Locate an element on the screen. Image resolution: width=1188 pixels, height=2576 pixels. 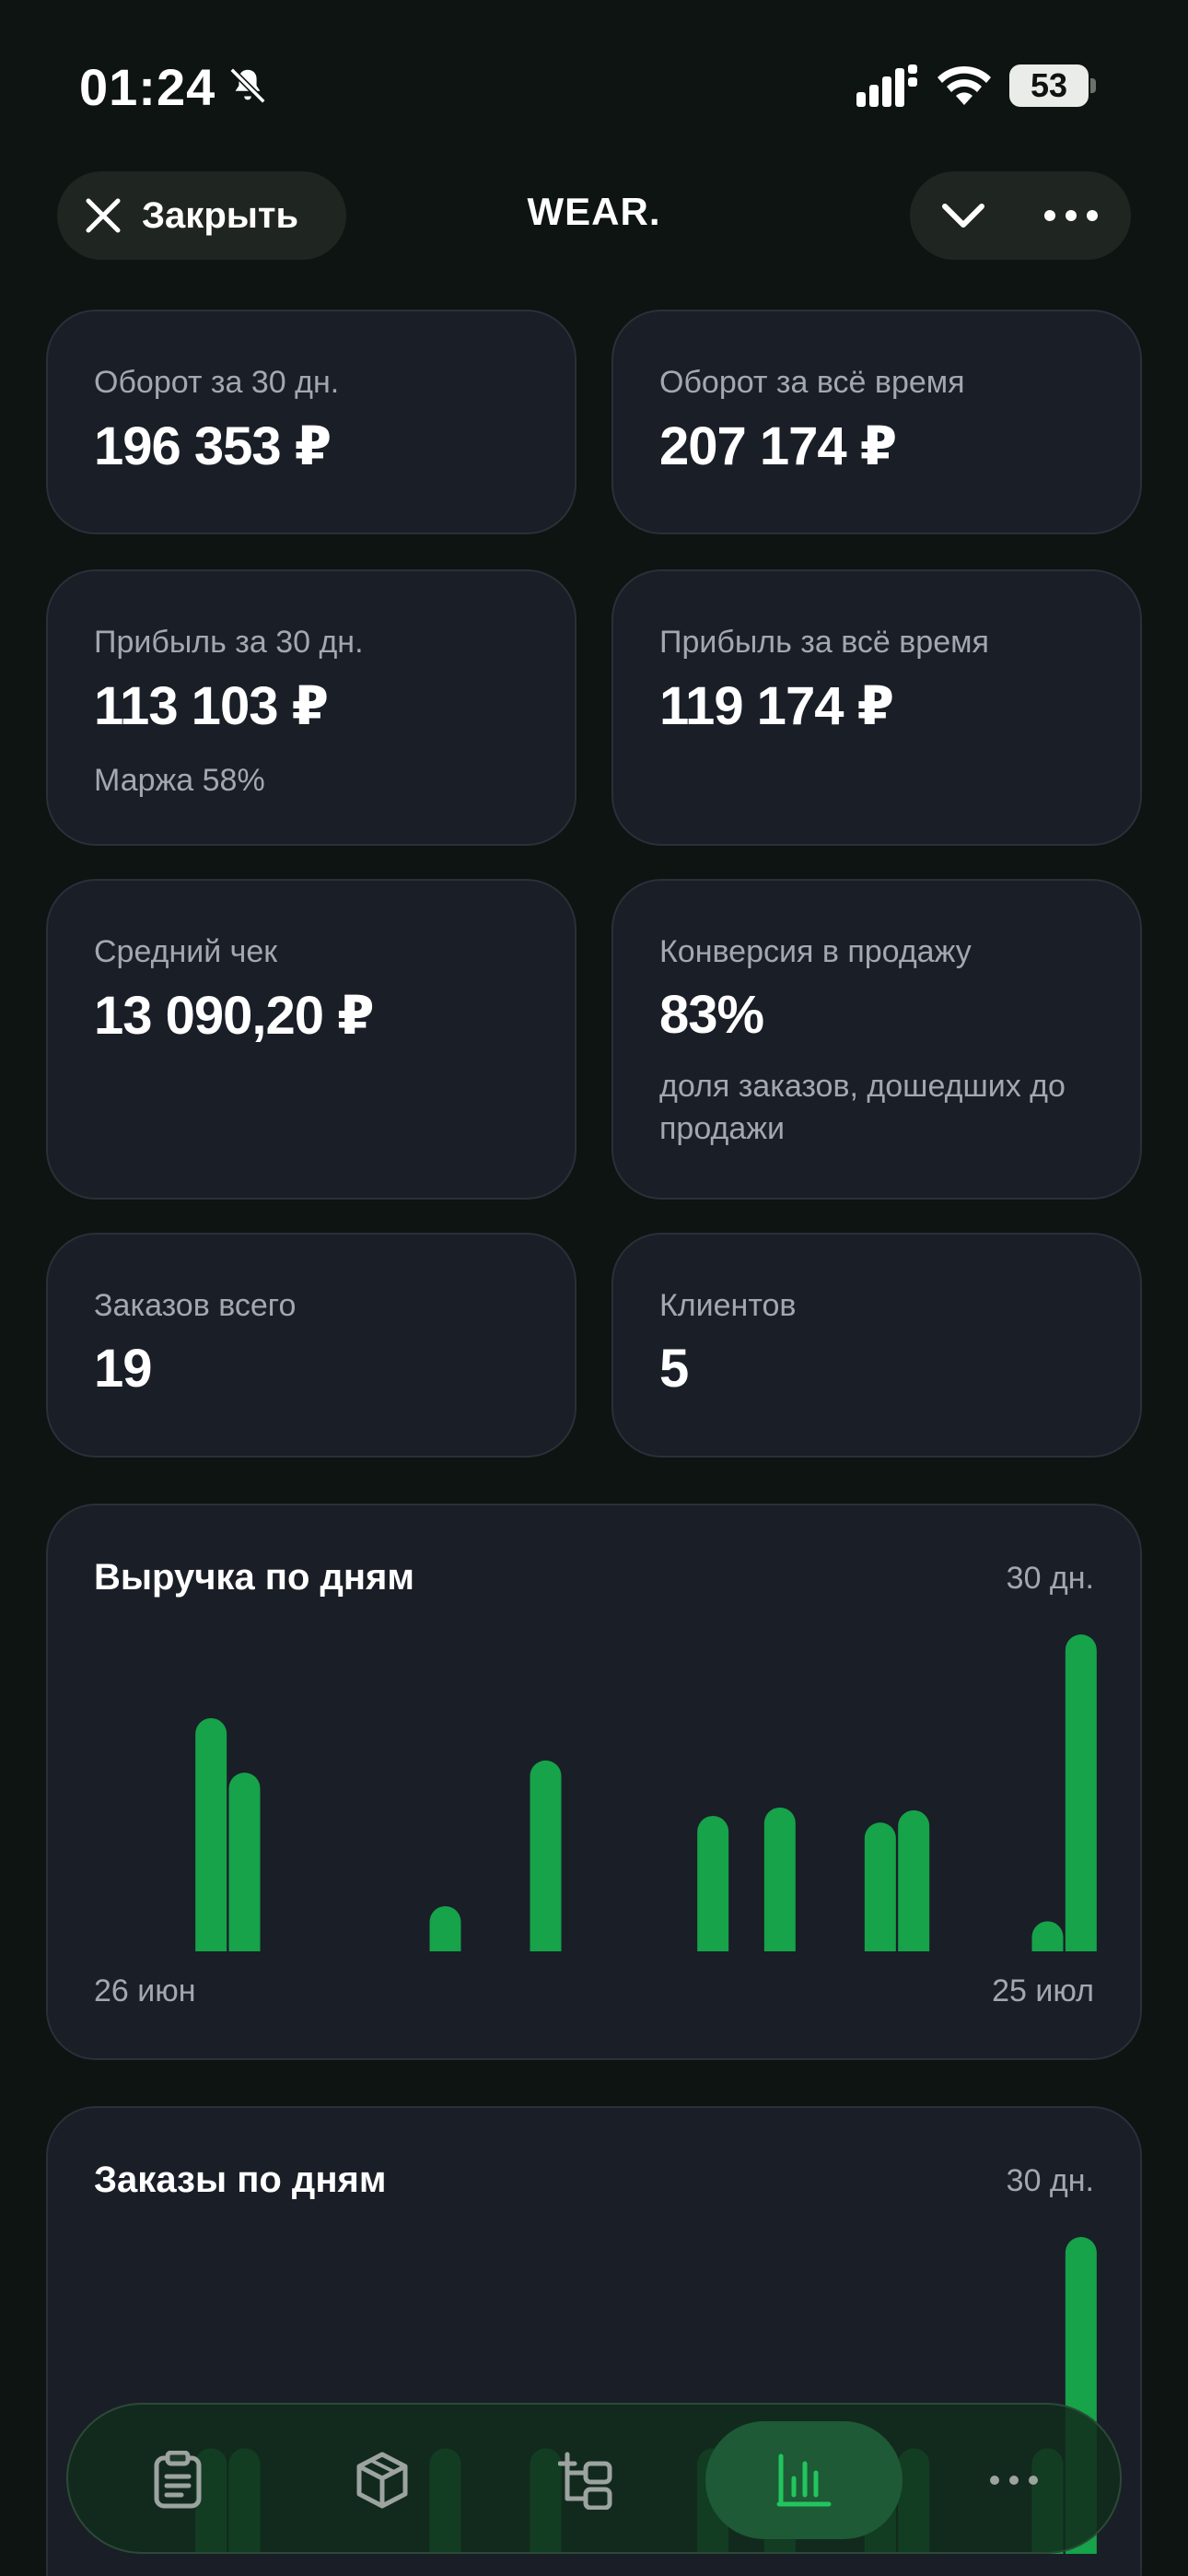
nav-item-more is located at coordinates (1013, 2480).